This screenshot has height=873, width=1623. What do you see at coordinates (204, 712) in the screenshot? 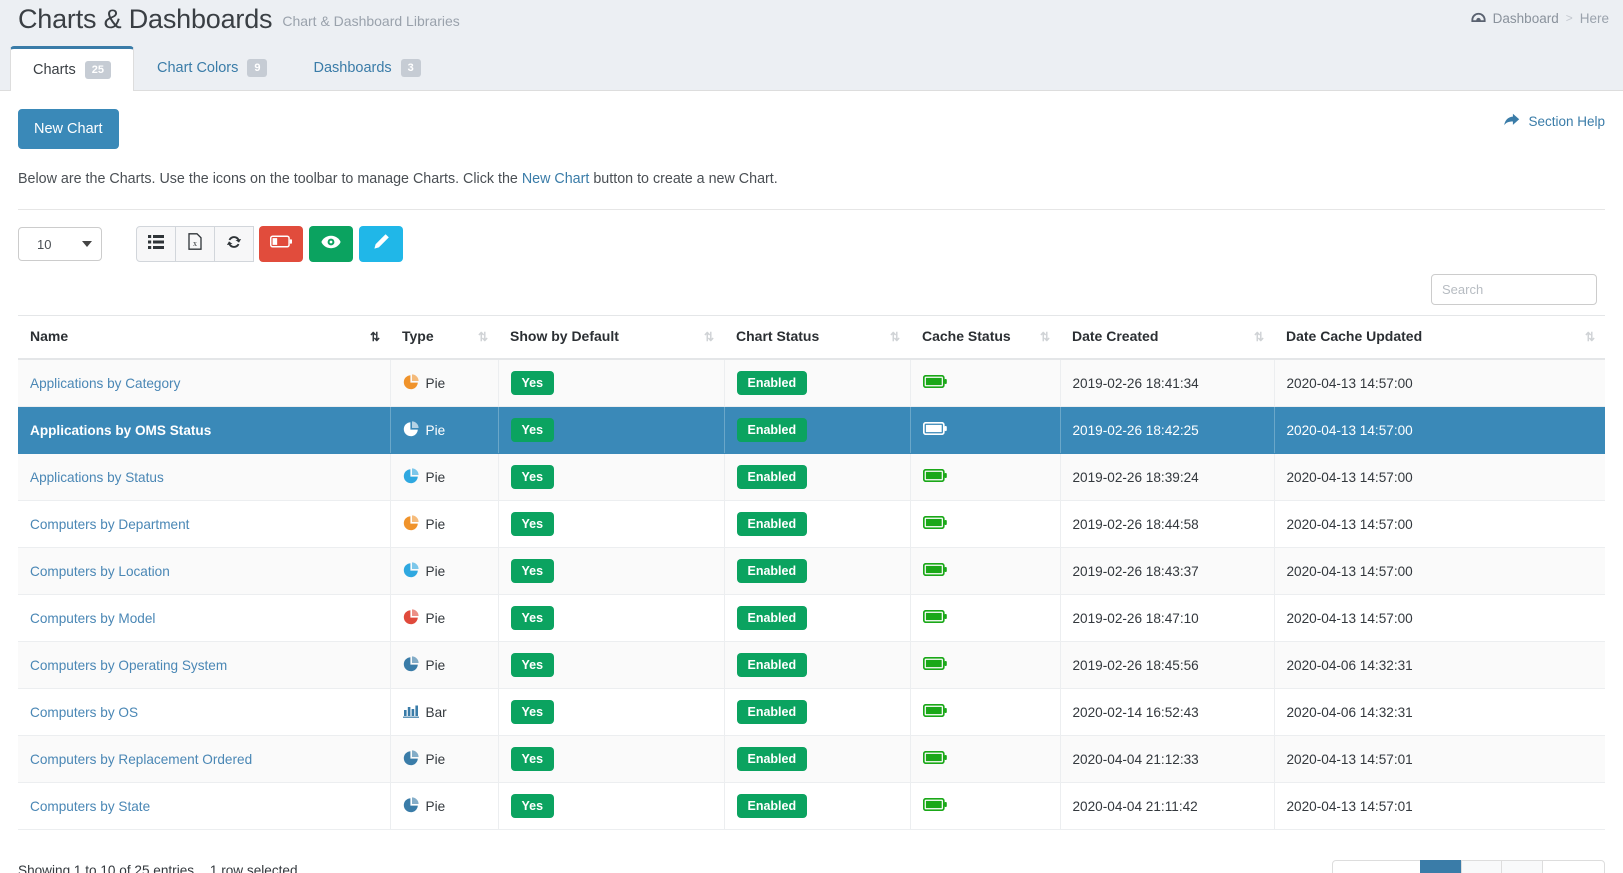
I see `cell-name: Computers by OS` at bounding box center [204, 712].